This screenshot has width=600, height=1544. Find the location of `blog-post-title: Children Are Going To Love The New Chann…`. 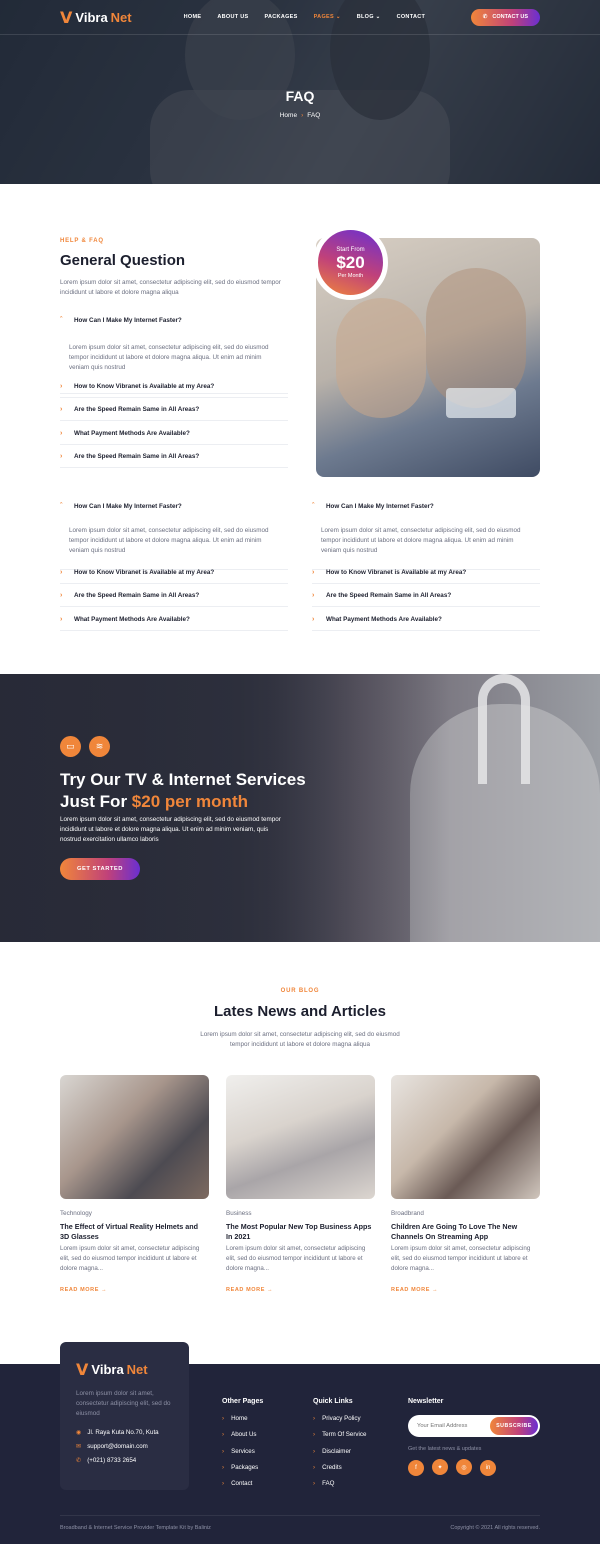

blog-post-title: Children Are Going To Love The New Chann… is located at coordinates (465, 1232).